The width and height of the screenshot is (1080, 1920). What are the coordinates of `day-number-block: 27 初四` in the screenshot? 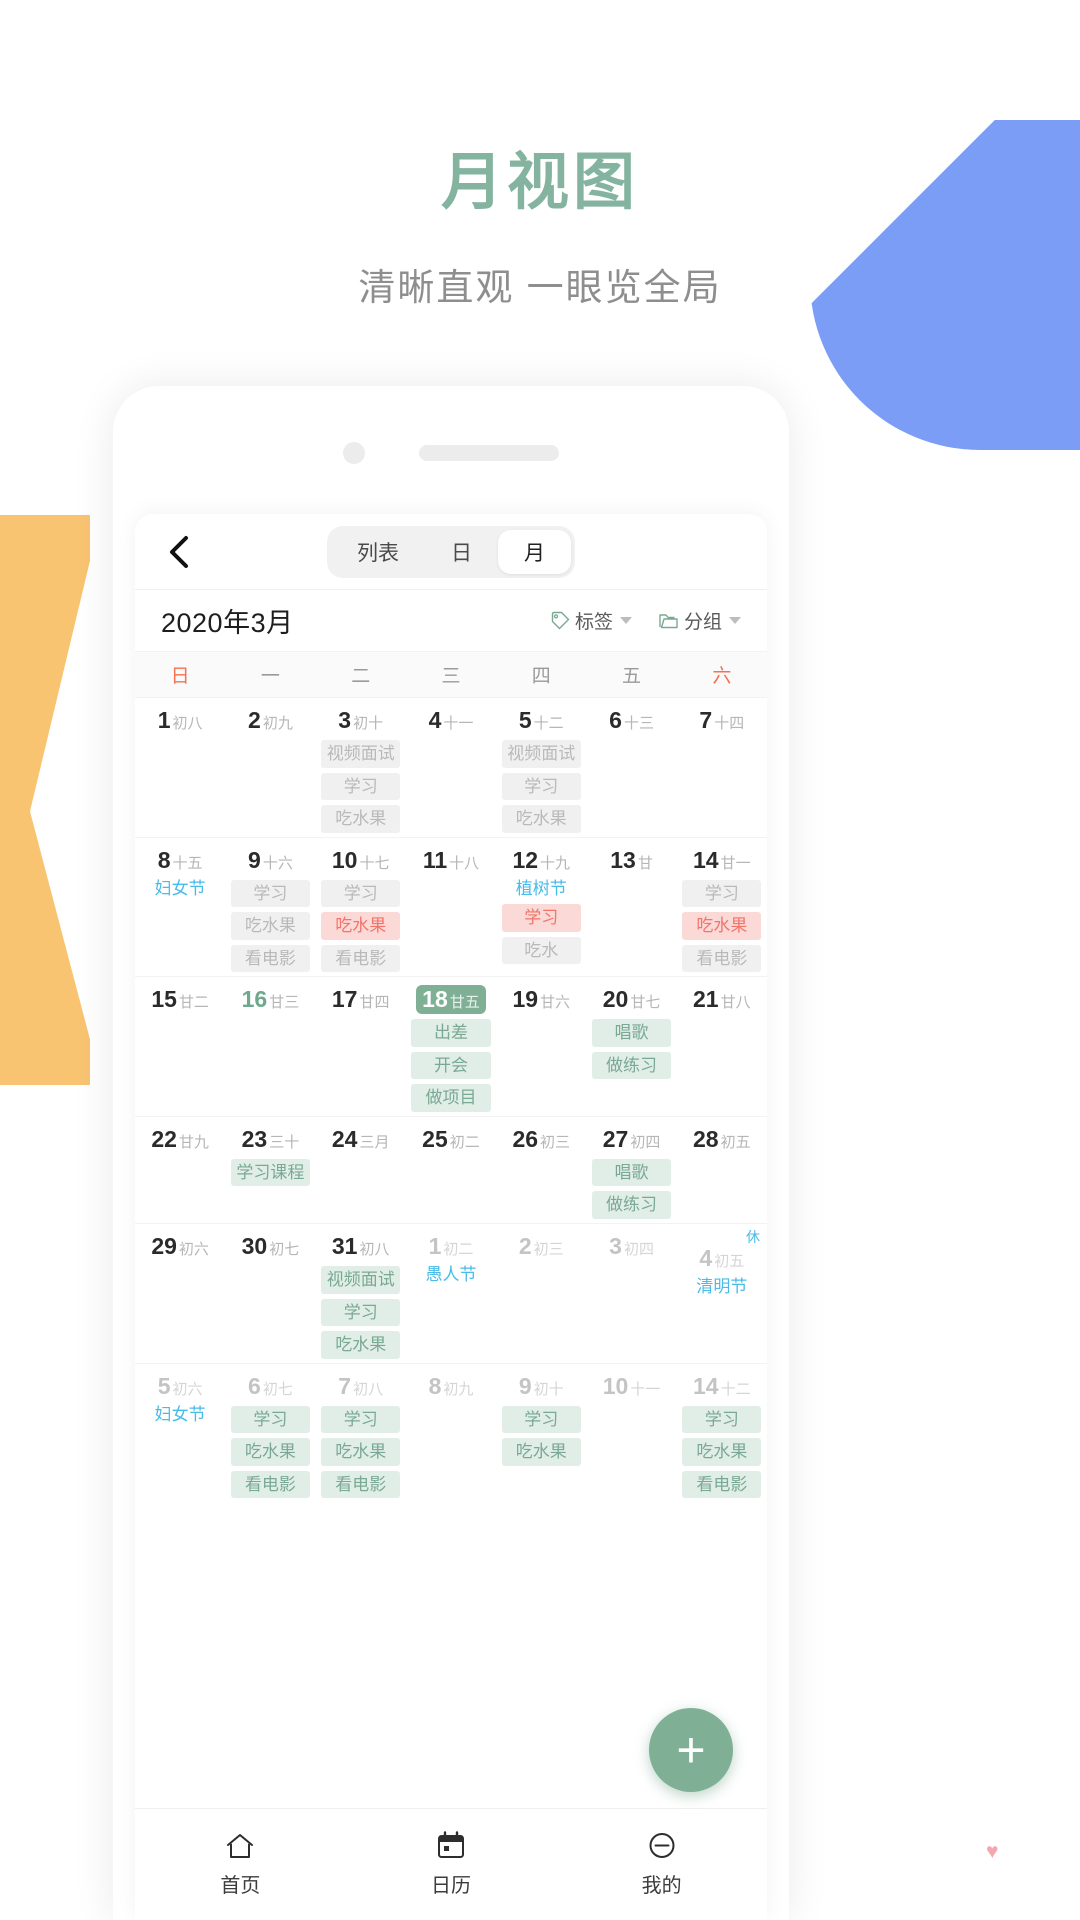 It's located at (632, 1139).